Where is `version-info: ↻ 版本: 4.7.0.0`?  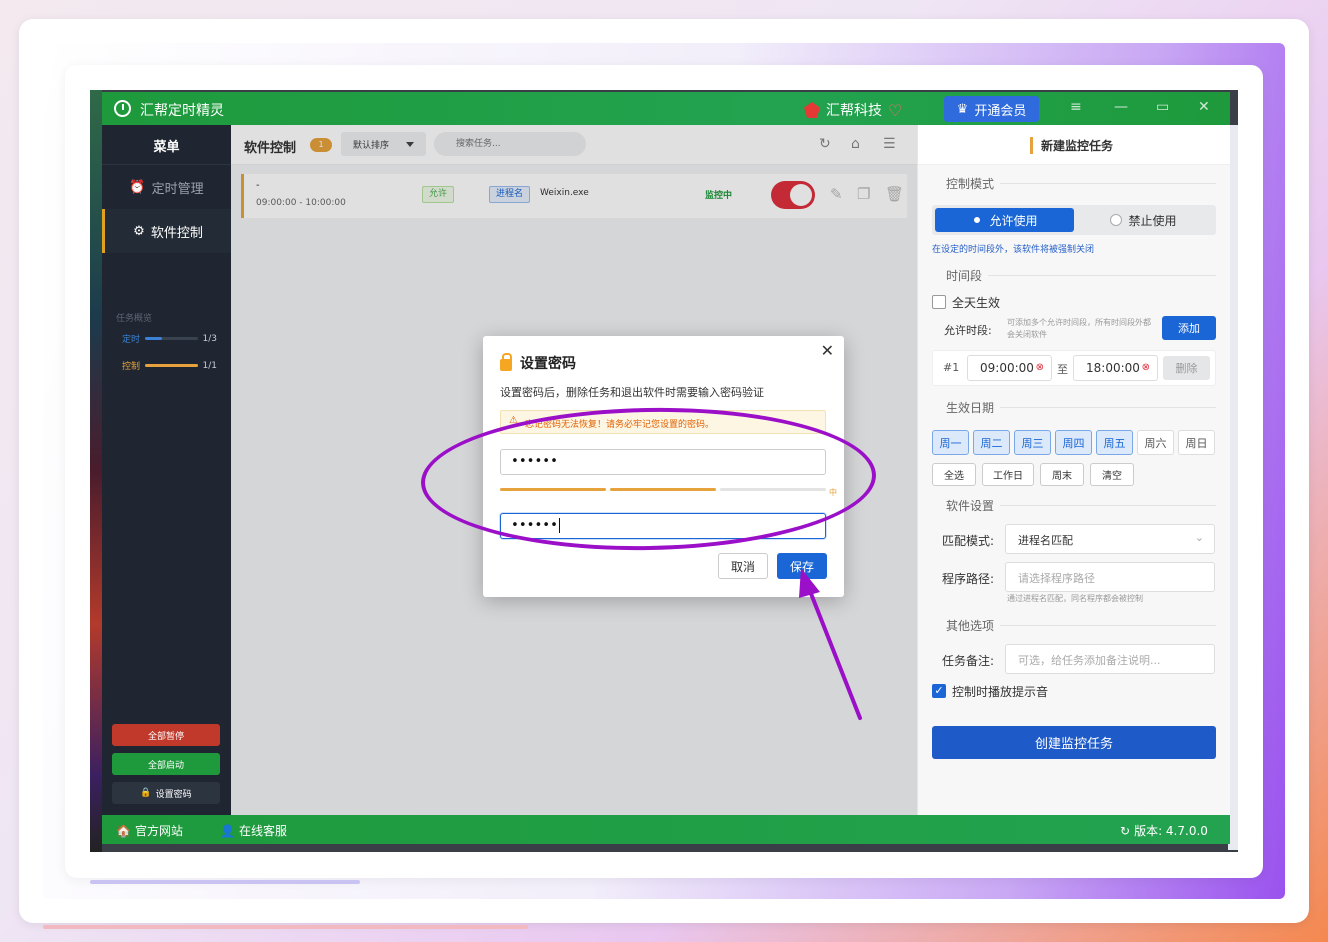 version-info: ↻ 版本: 4.7.0.0 is located at coordinates (1164, 830).